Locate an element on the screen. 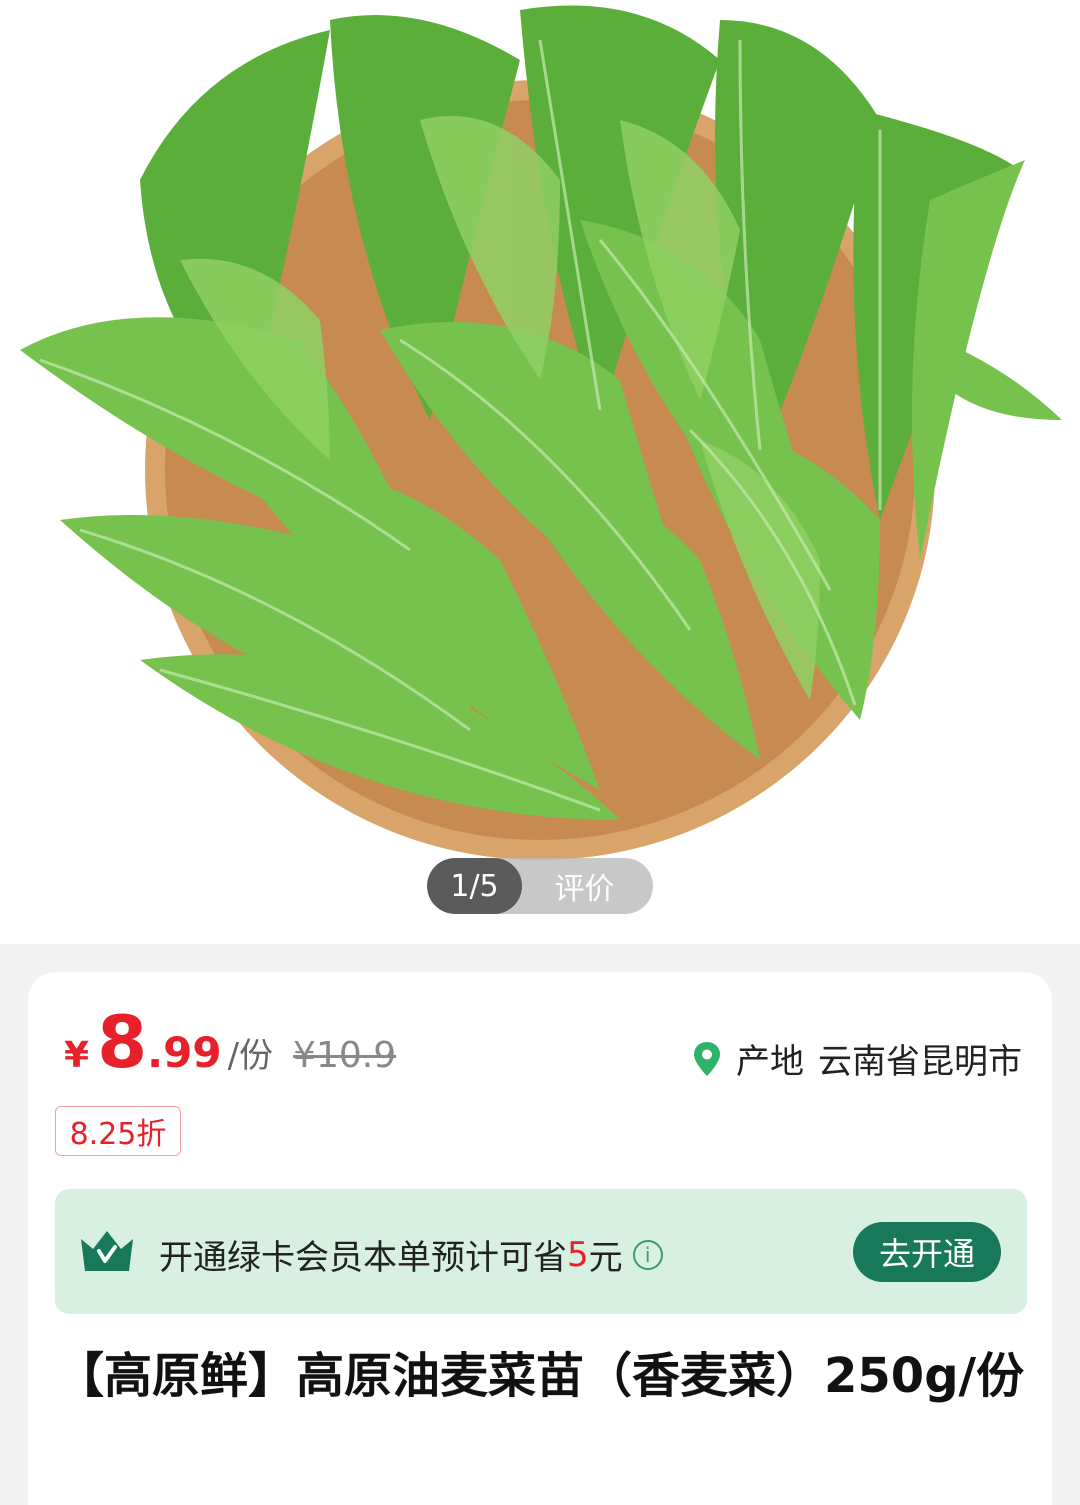 The image size is (1080, 1505). image-counter: 1/5 is located at coordinates (474, 886).